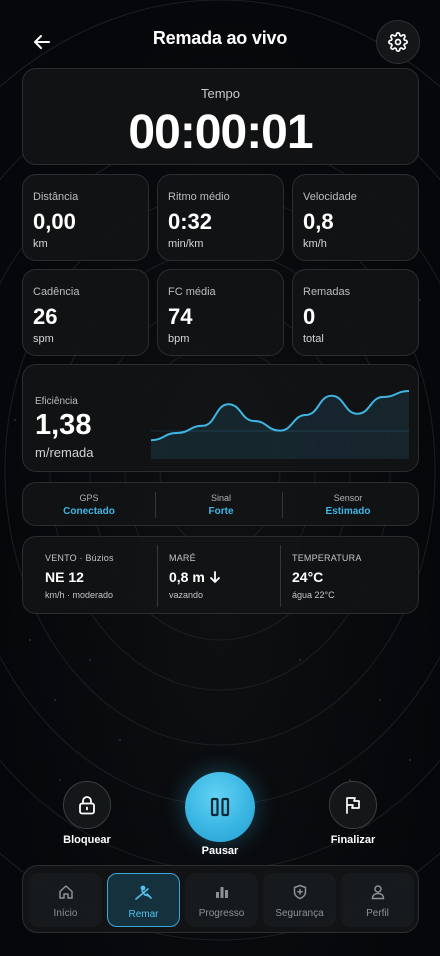 This screenshot has height=956, width=440. What do you see at coordinates (313, 595) in the screenshot?
I see `condition-sub: água 22°C` at bounding box center [313, 595].